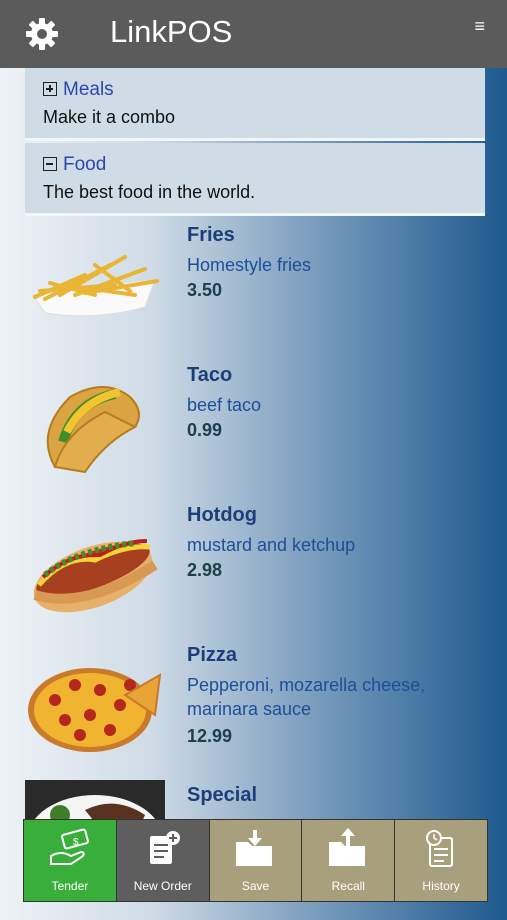 The height and width of the screenshot is (920, 507). I want to click on pizza-image, so click(95, 710).